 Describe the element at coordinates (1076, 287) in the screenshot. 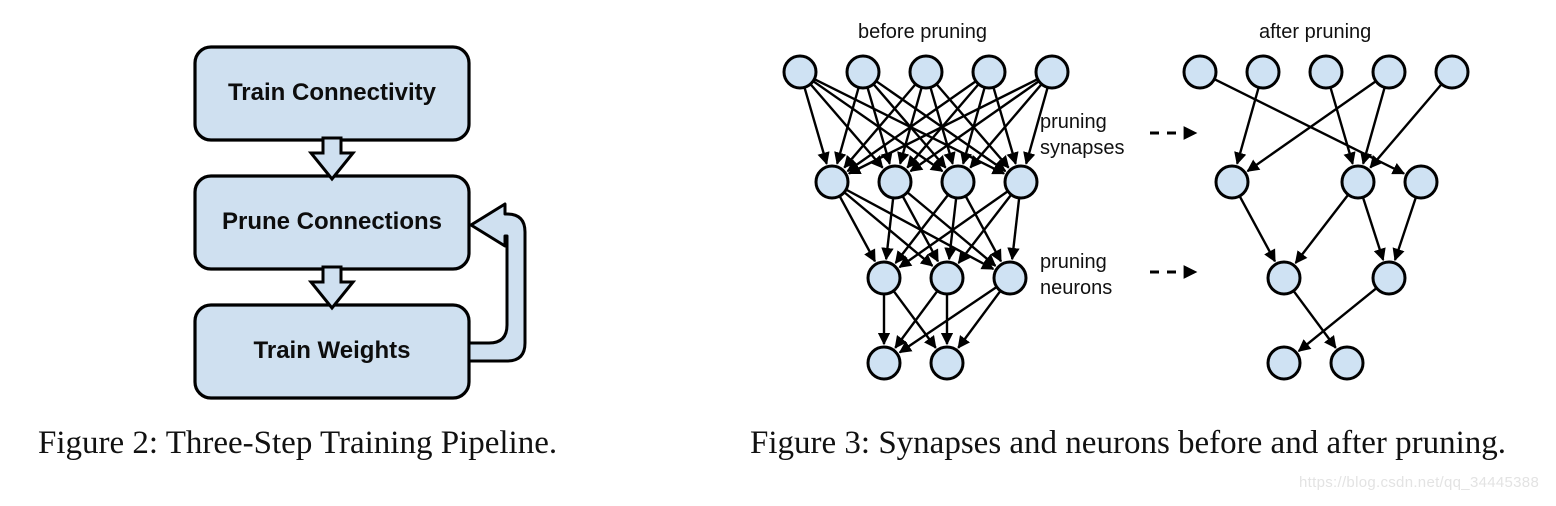

I see `annotation-pruning-neurons-line2: neurons` at that location.